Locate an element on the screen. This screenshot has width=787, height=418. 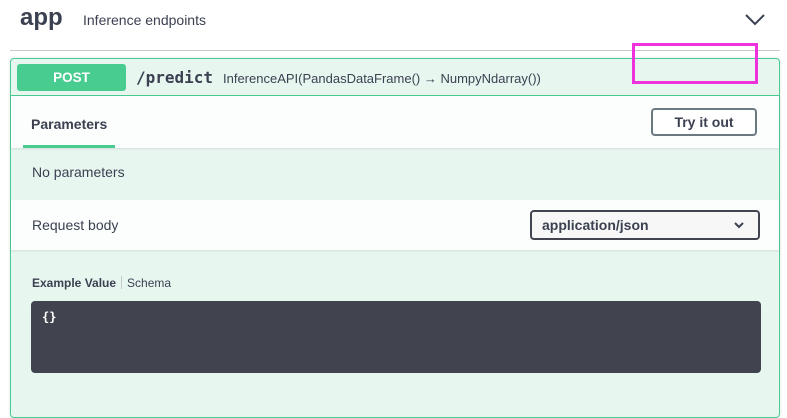
tag-name: app is located at coordinates (41, 17).